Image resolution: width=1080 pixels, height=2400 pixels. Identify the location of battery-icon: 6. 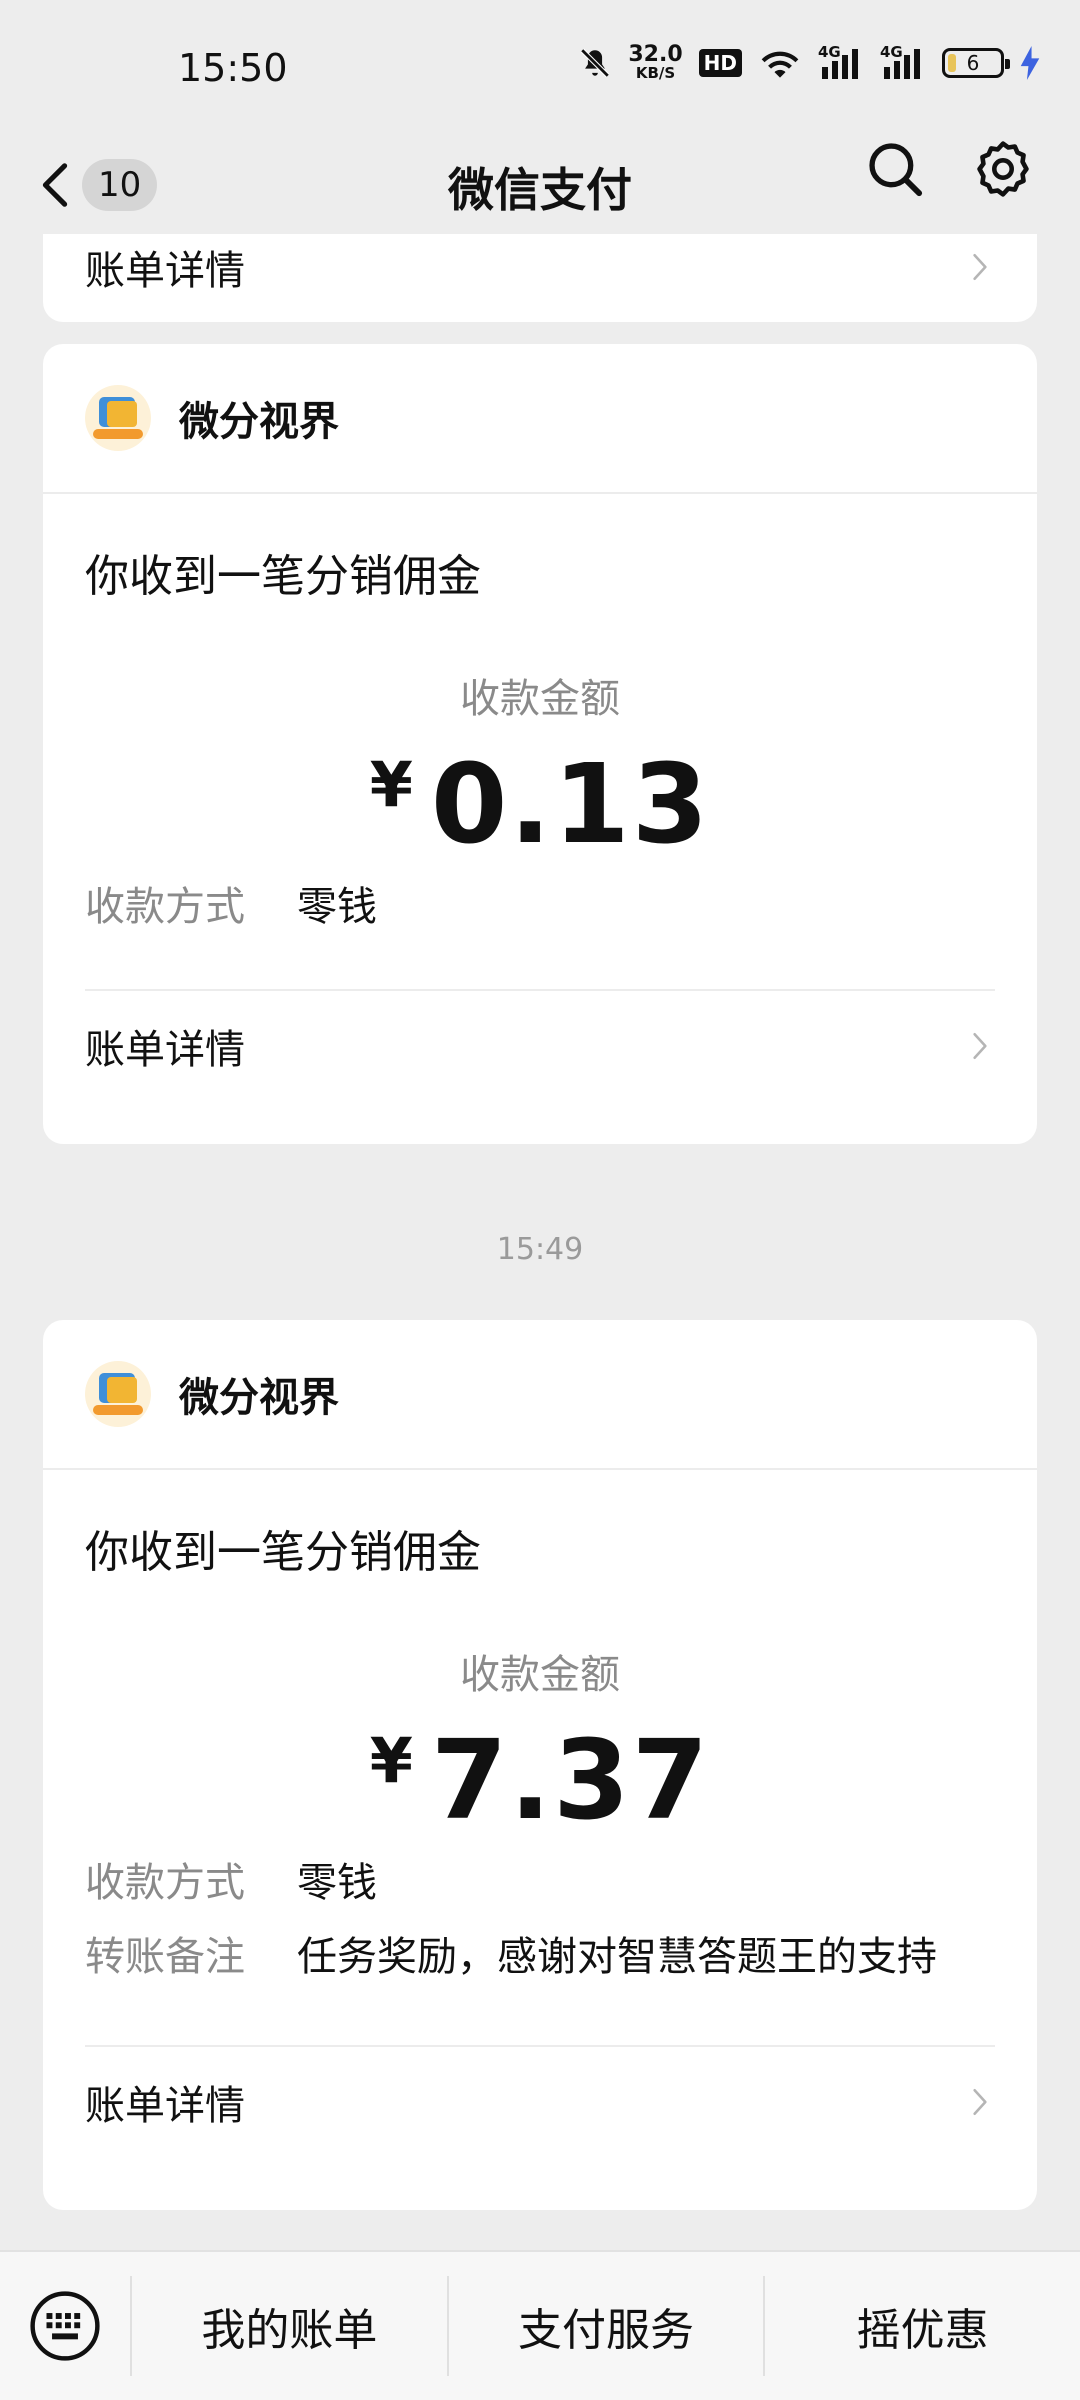
(976, 62).